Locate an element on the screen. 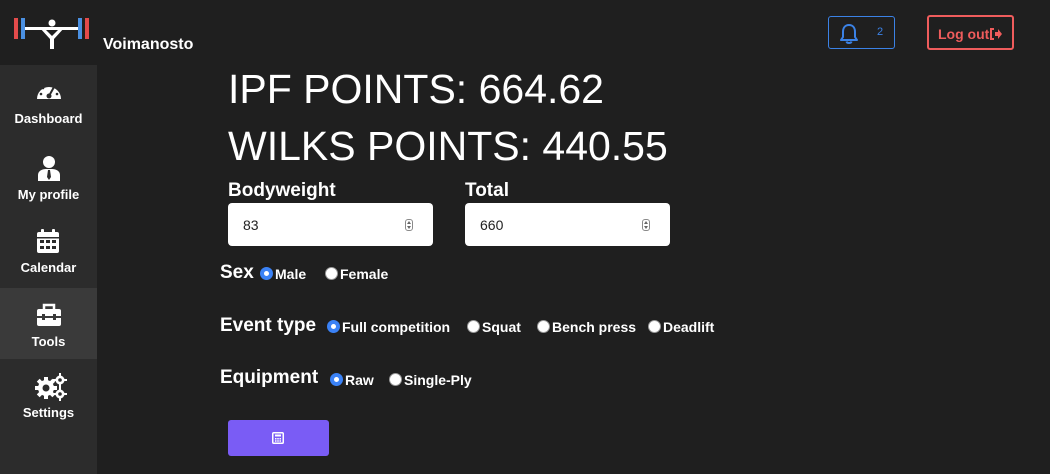  logout-label: Log out is located at coordinates (964, 34).